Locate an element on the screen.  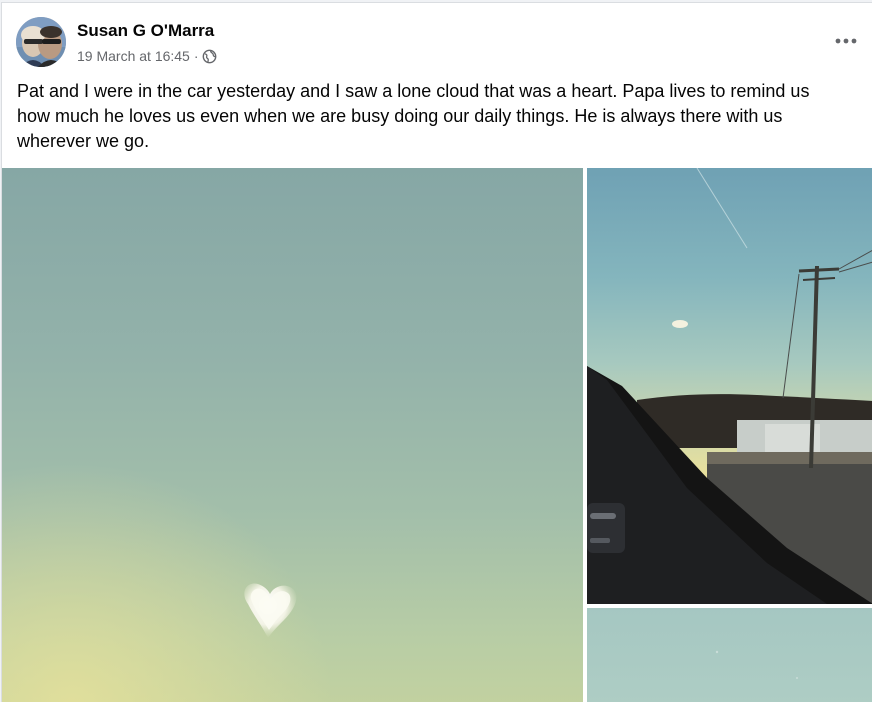
more-options-button is located at coordinates (846, 41).